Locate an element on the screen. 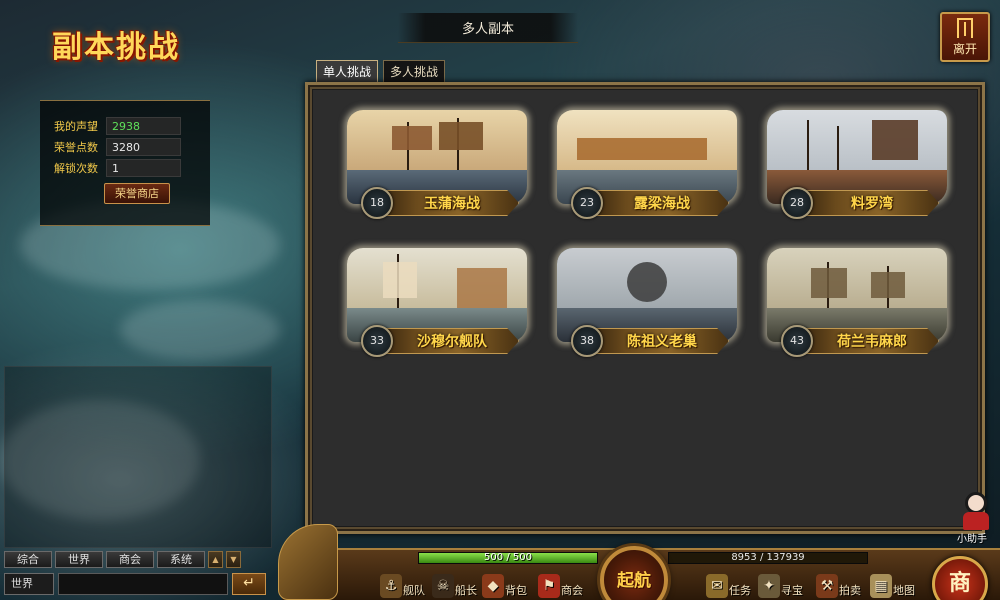  chat-scroll-down-icon: ▼ is located at coordinates (233, 559).